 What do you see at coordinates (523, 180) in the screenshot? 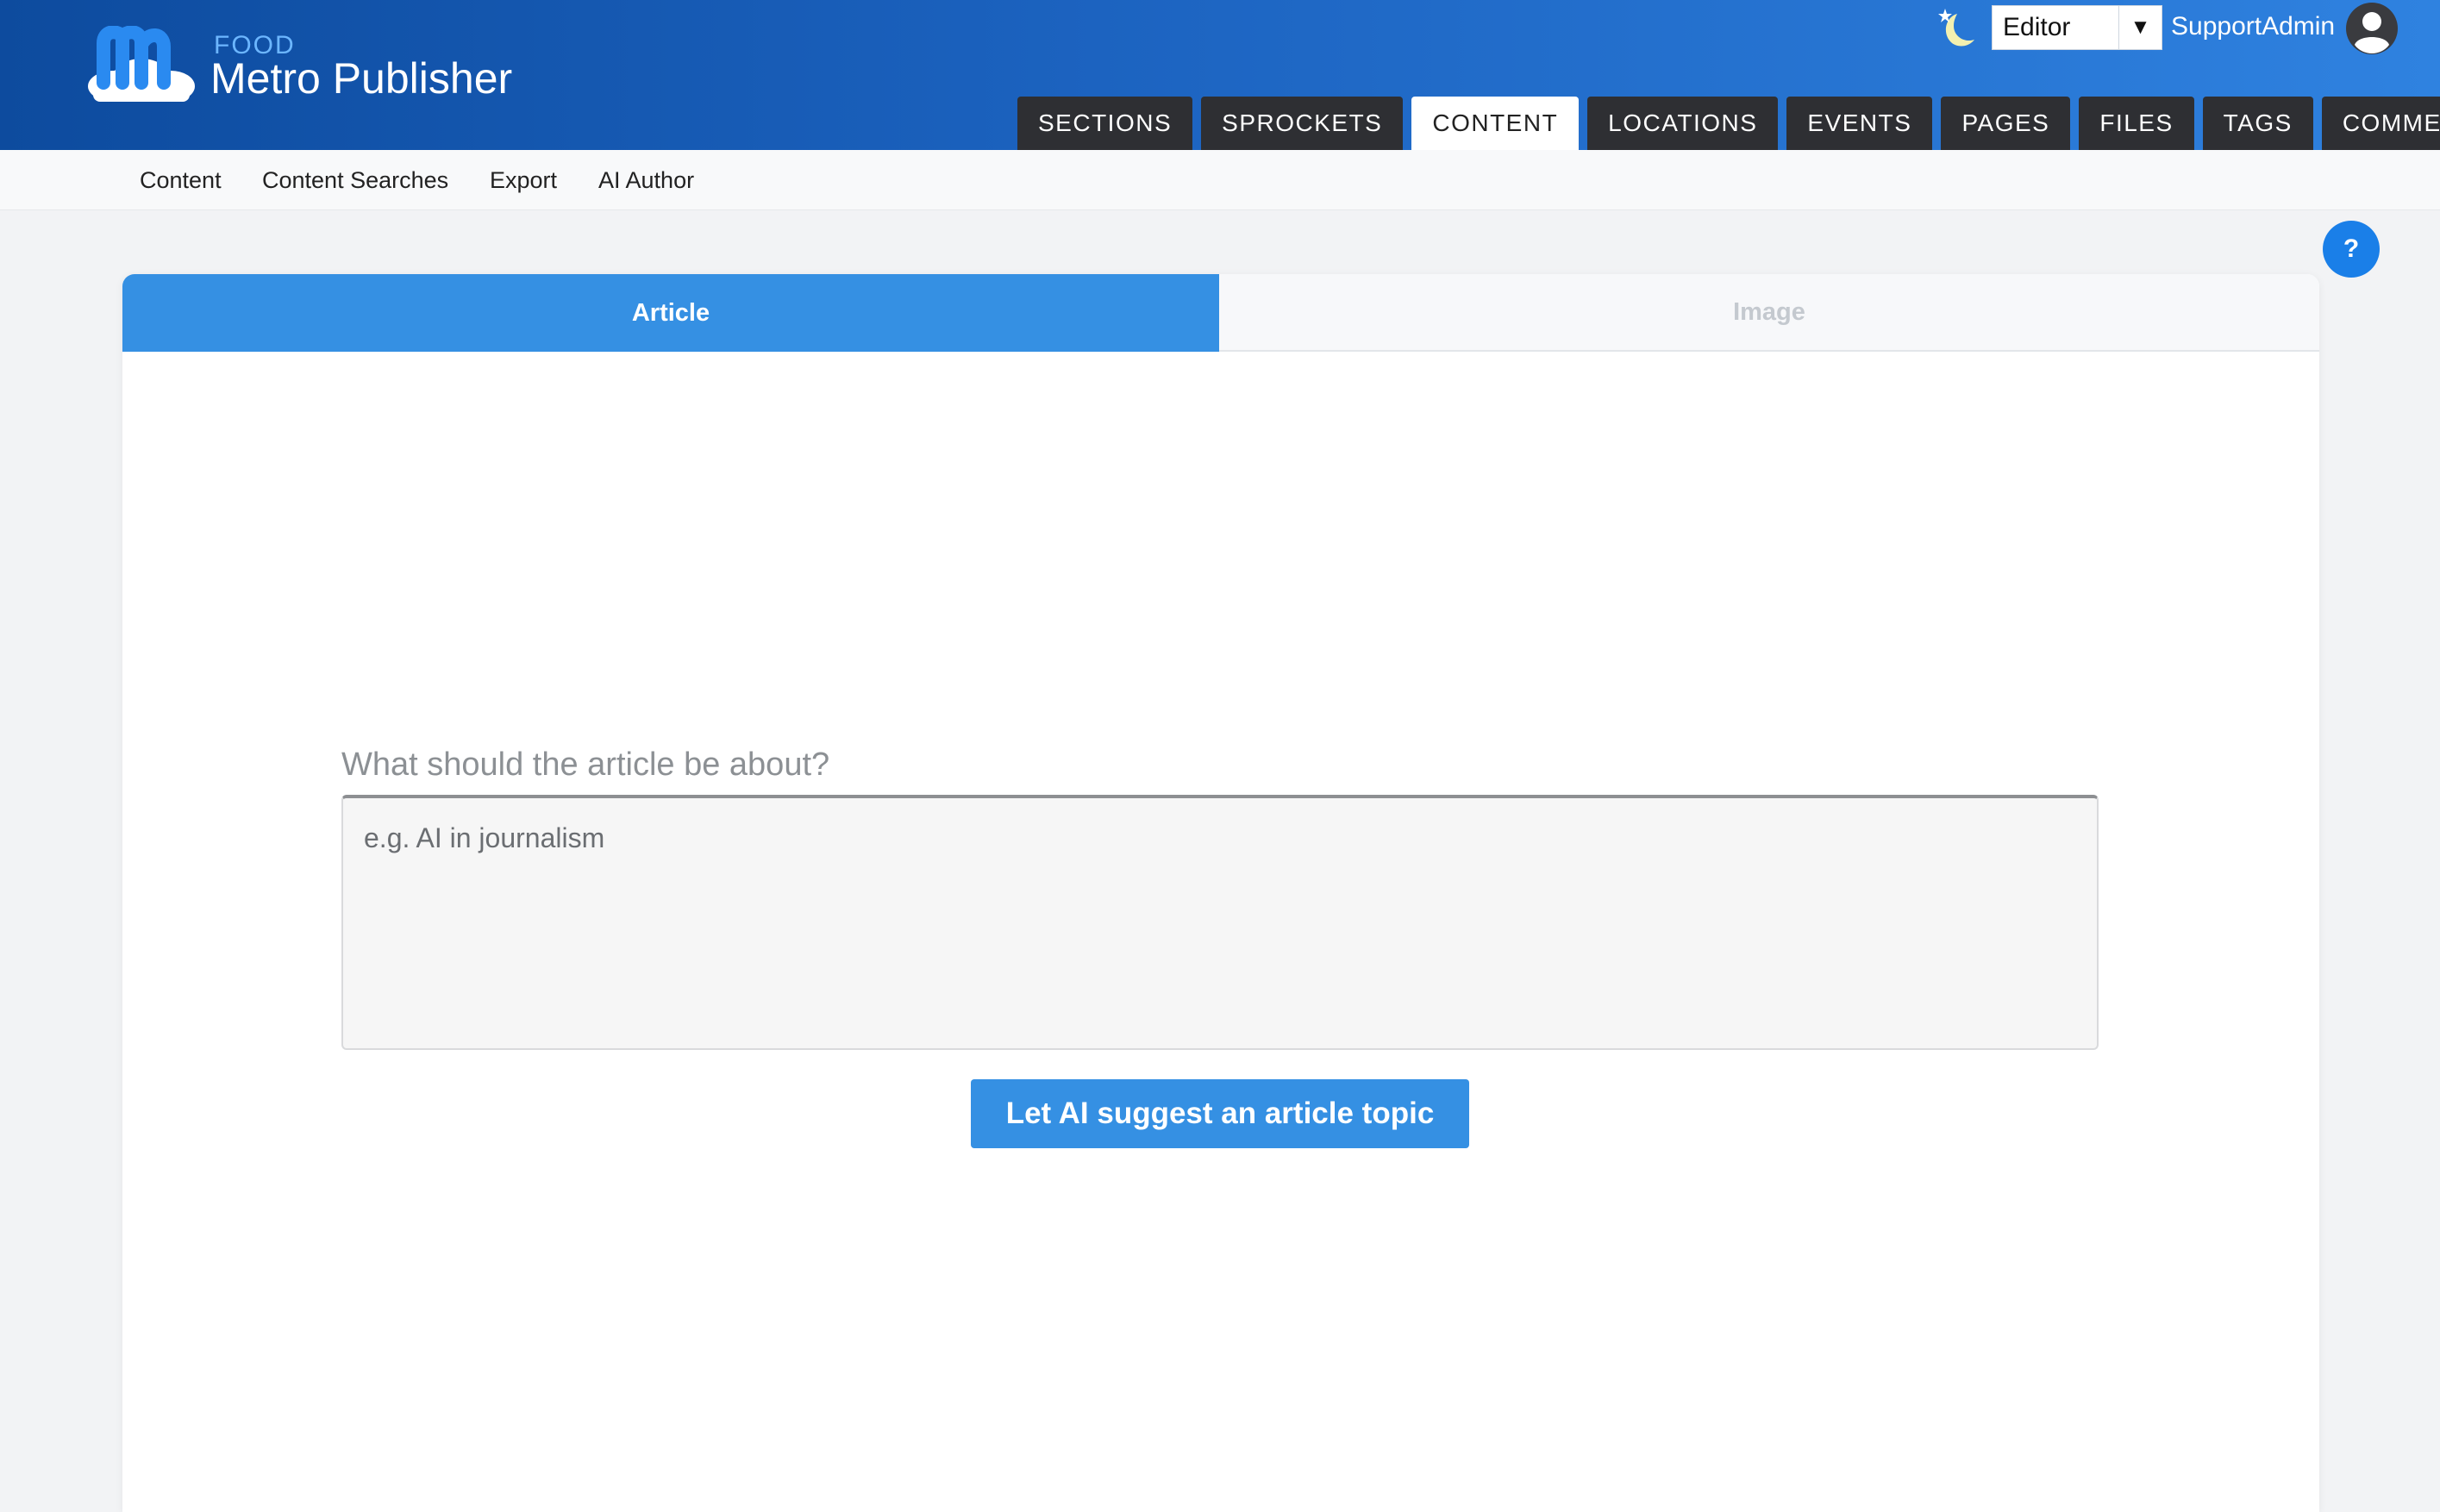
I see `subnav-export: Export` at bounding box center [523, 180].